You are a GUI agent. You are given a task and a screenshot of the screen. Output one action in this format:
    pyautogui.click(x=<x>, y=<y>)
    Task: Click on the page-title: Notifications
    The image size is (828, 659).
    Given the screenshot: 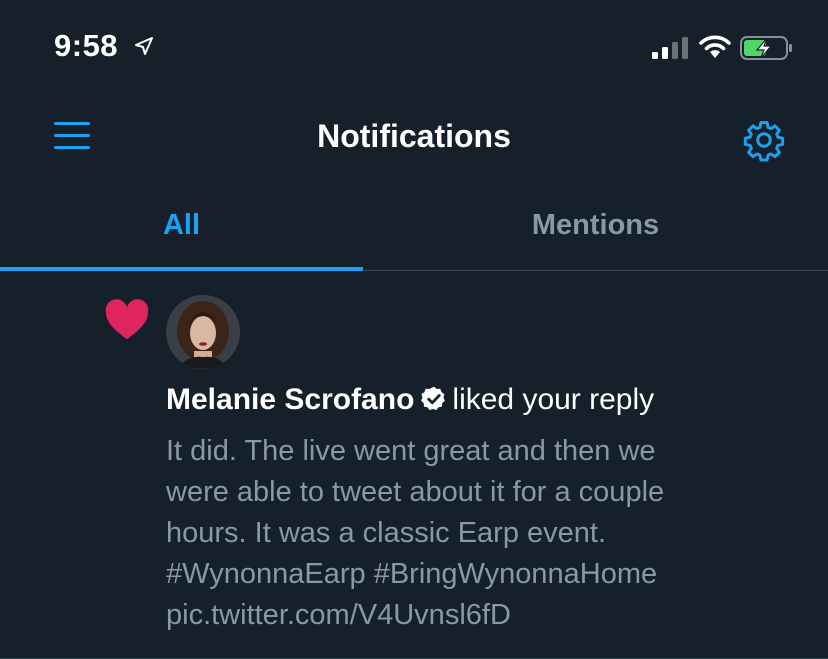 What is the action you would take?
    pyautogui.click(x=414, y=136)
    